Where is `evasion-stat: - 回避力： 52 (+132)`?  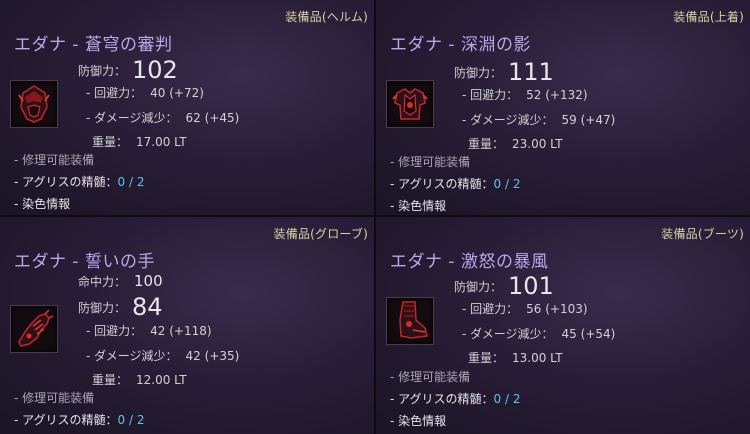
evasion-stat: - 回避力： 52 (+132) is located at coordinates (525, 95).